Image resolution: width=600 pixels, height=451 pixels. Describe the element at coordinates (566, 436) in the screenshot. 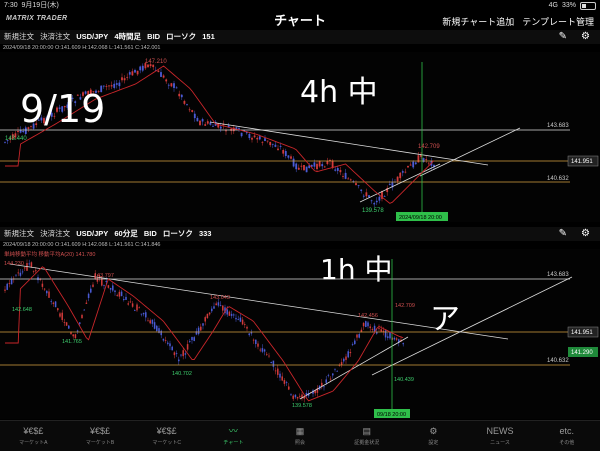

I see `tab-other: etc. その他` at that location.